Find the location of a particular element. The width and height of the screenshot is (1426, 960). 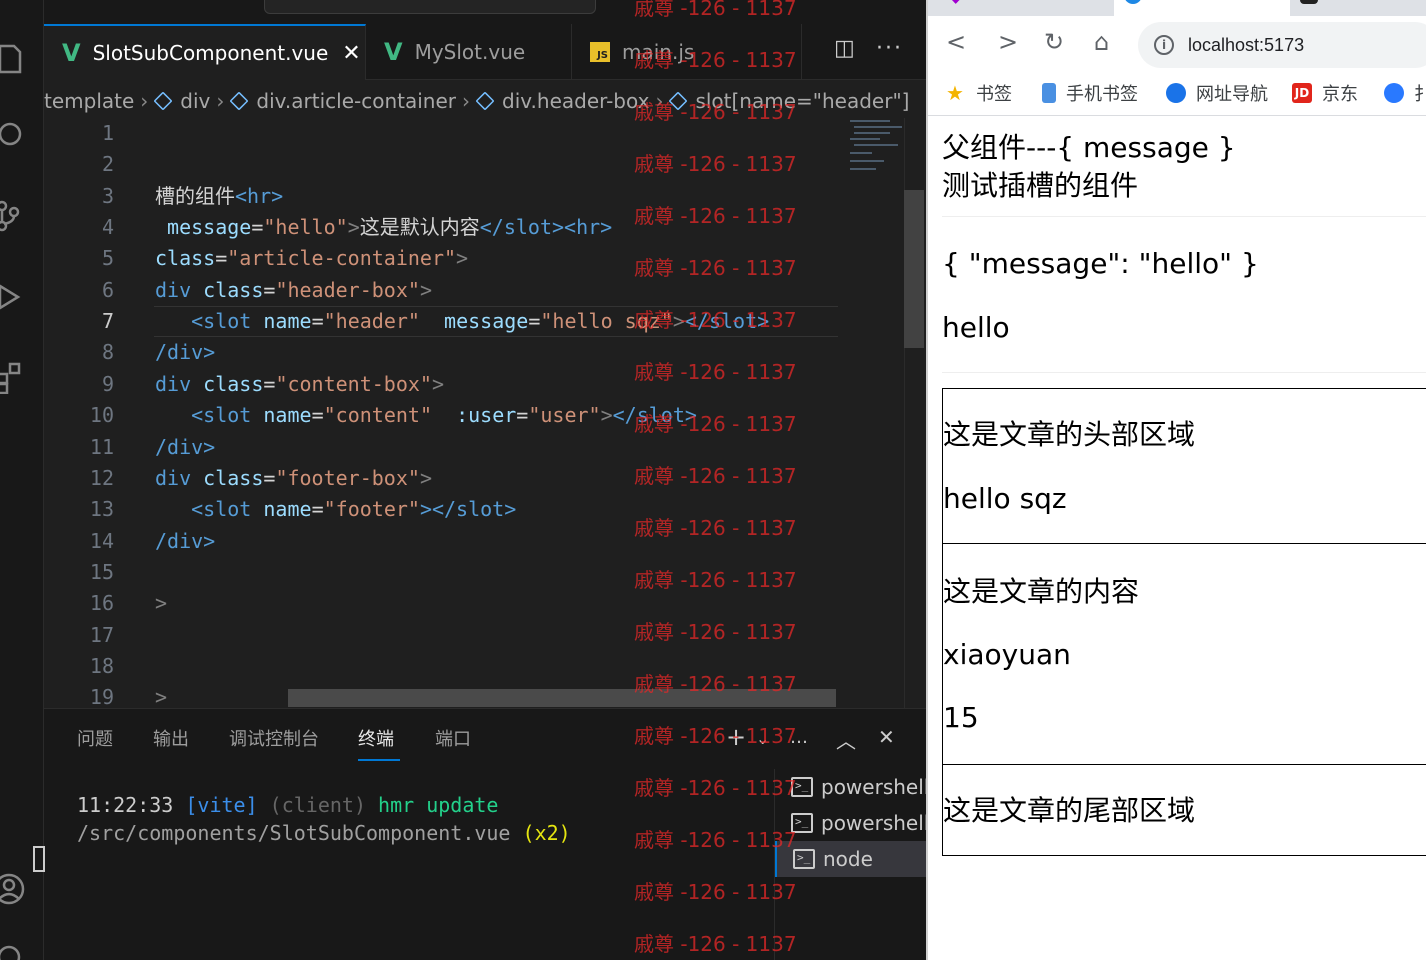

panel-tab-output: 输出 is located at coordinates (171, 738).